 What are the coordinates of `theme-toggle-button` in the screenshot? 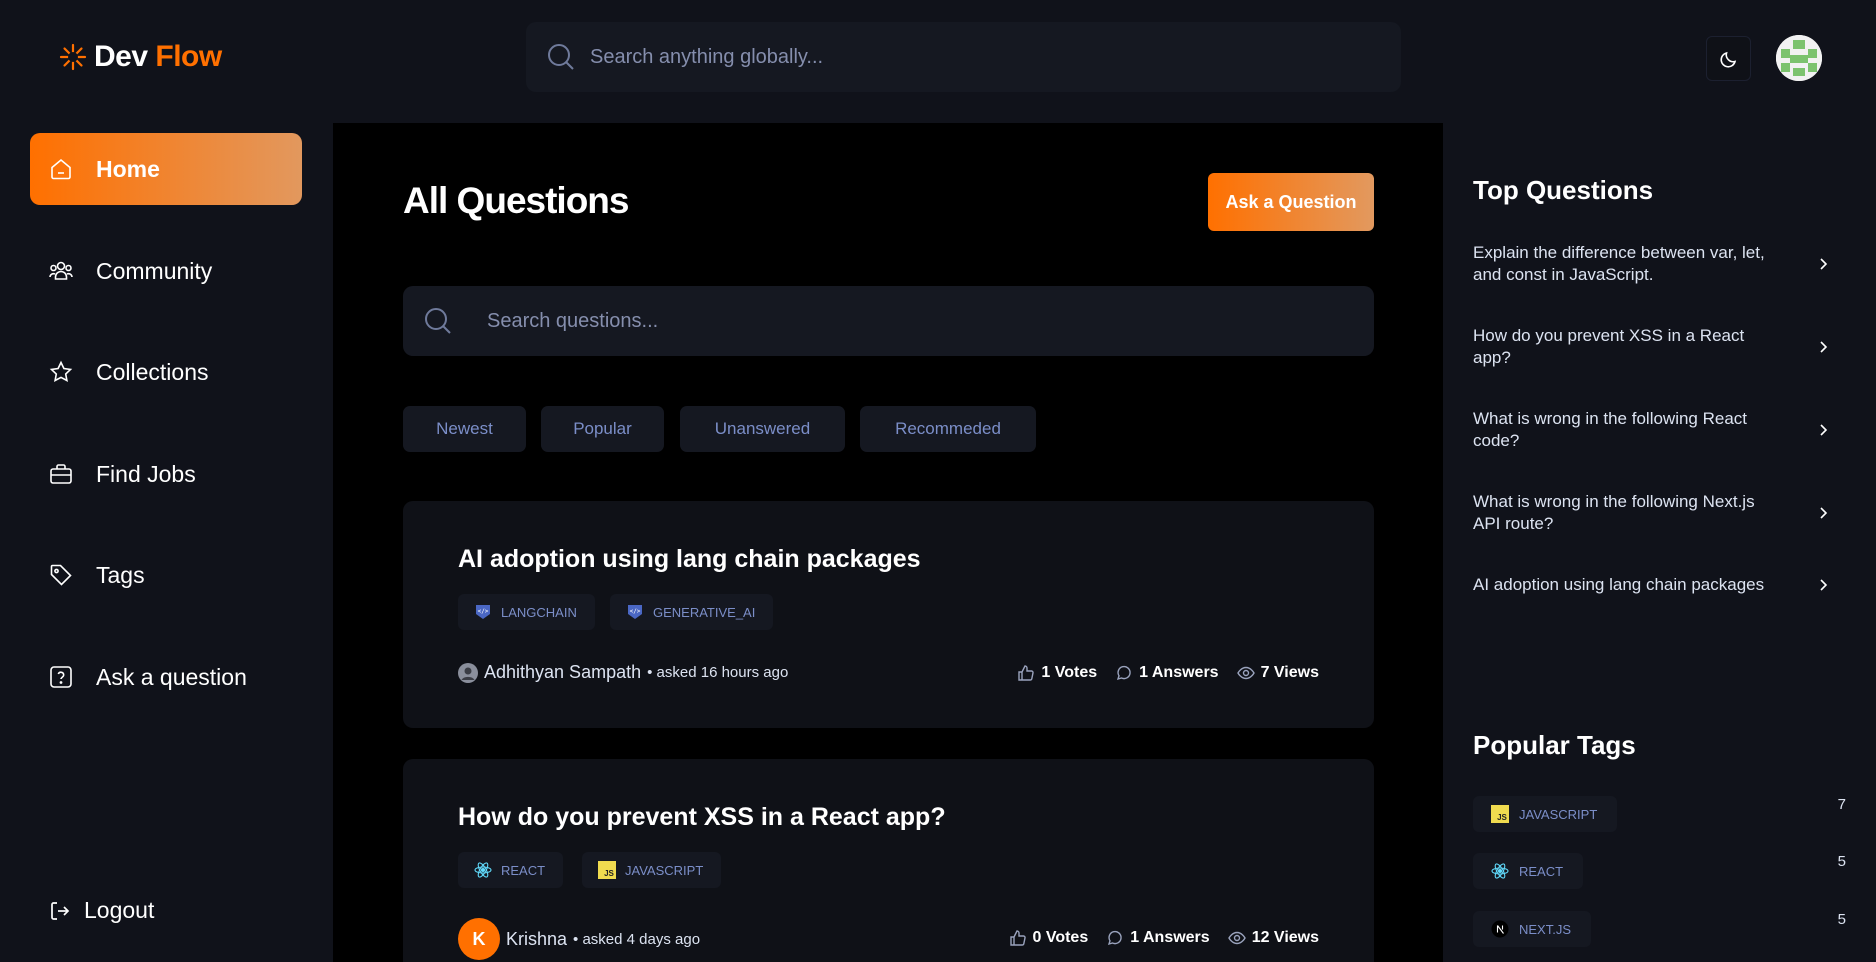 It's located at (1728, 58).